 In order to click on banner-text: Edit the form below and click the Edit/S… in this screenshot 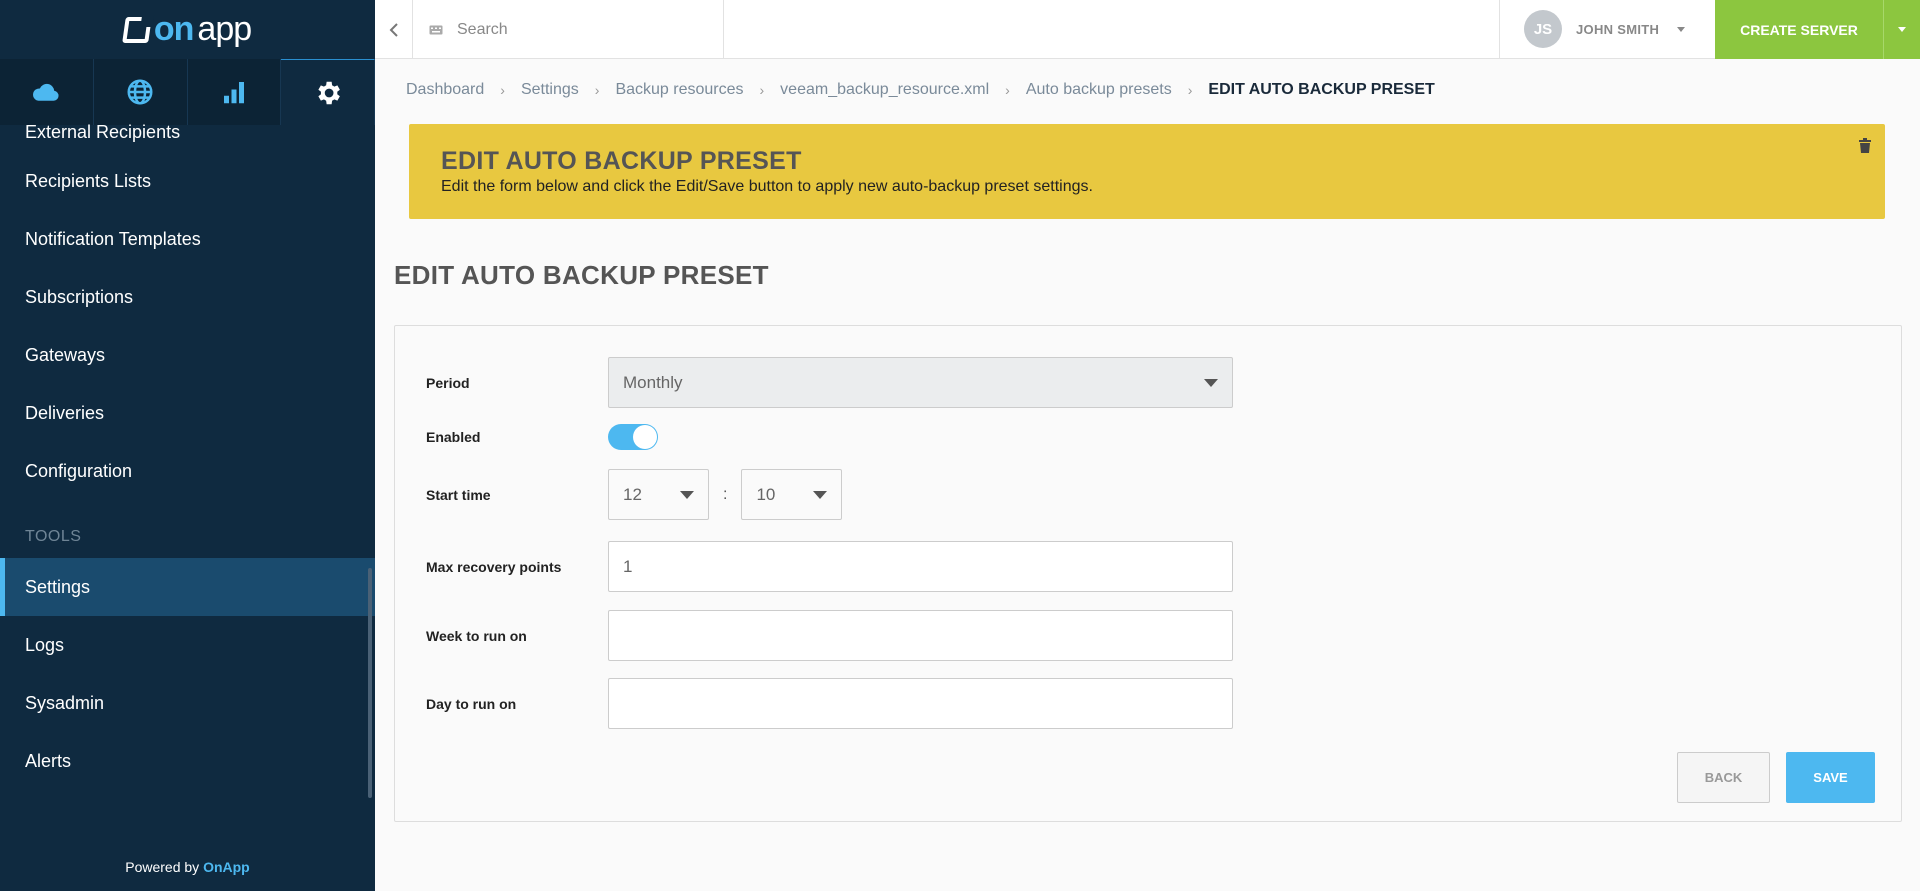, I will do `click(767, 186)`.